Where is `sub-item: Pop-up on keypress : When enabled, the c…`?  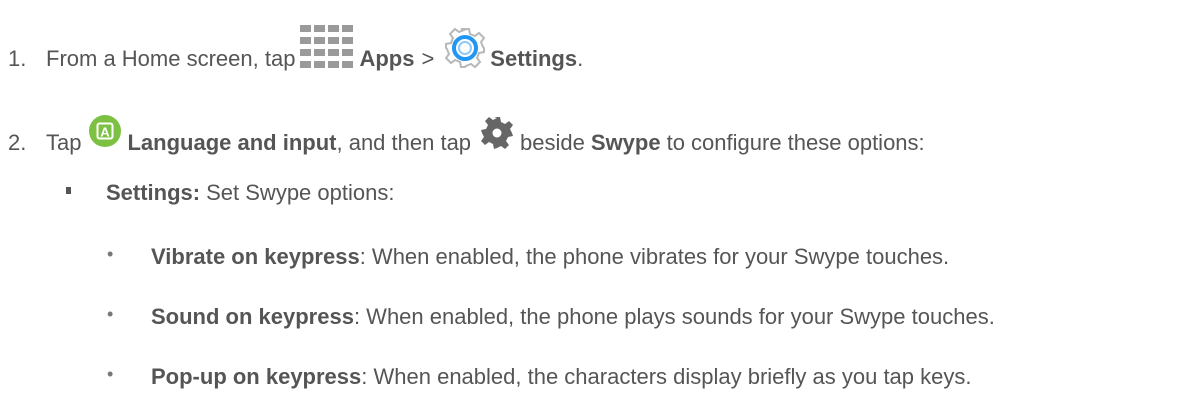
sub-item: Pop-up on keypress : When enabled, the c… is located at coordinates (561, 377).